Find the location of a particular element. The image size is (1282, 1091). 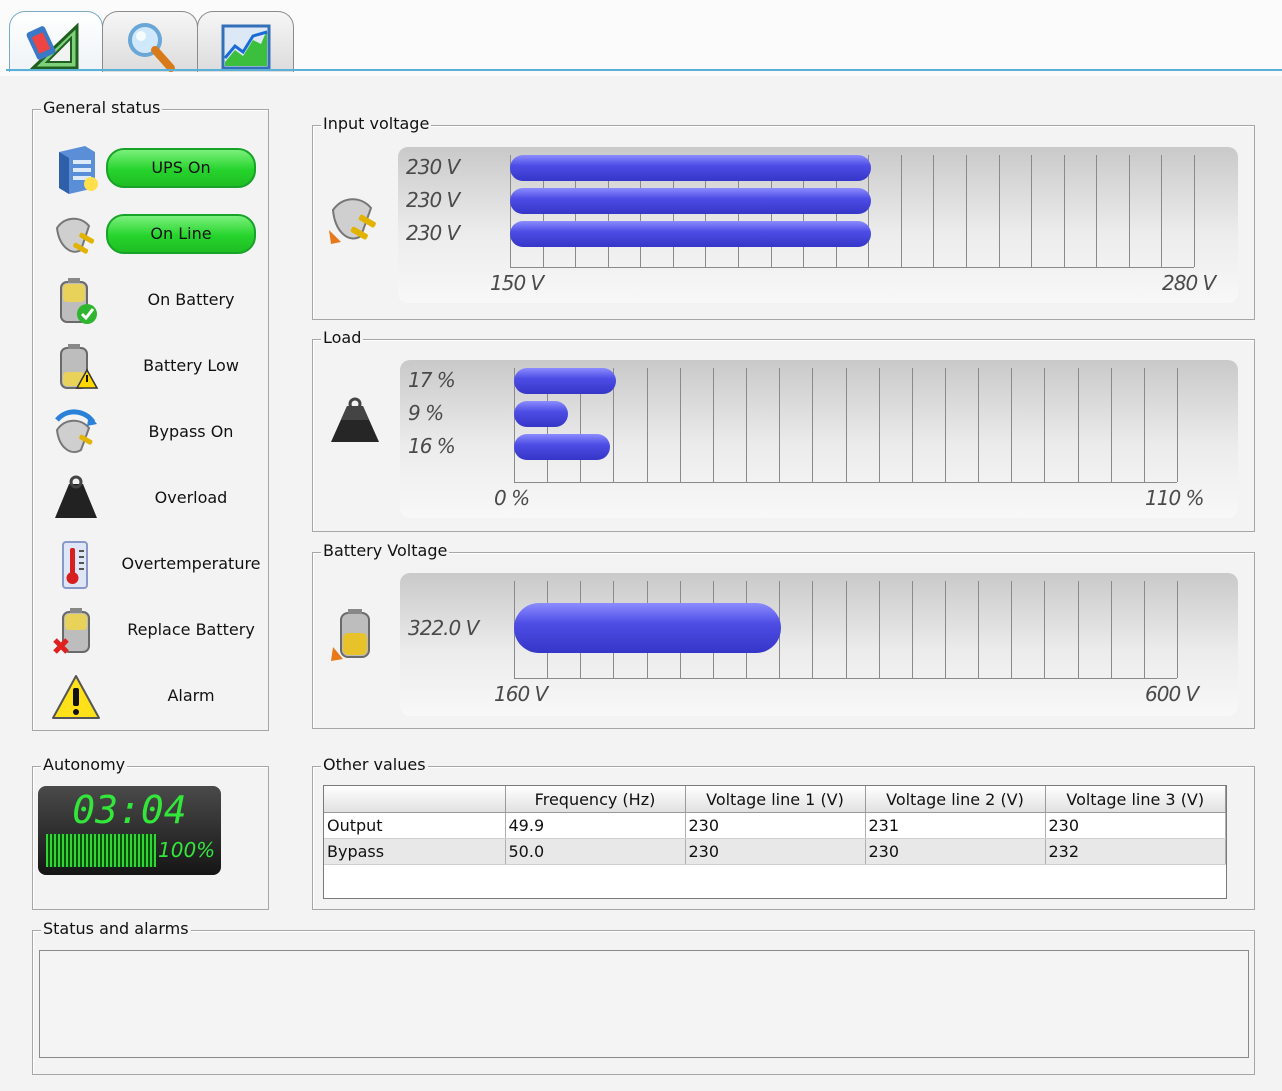

magnifier-icon is located at coordinates (151, 47).